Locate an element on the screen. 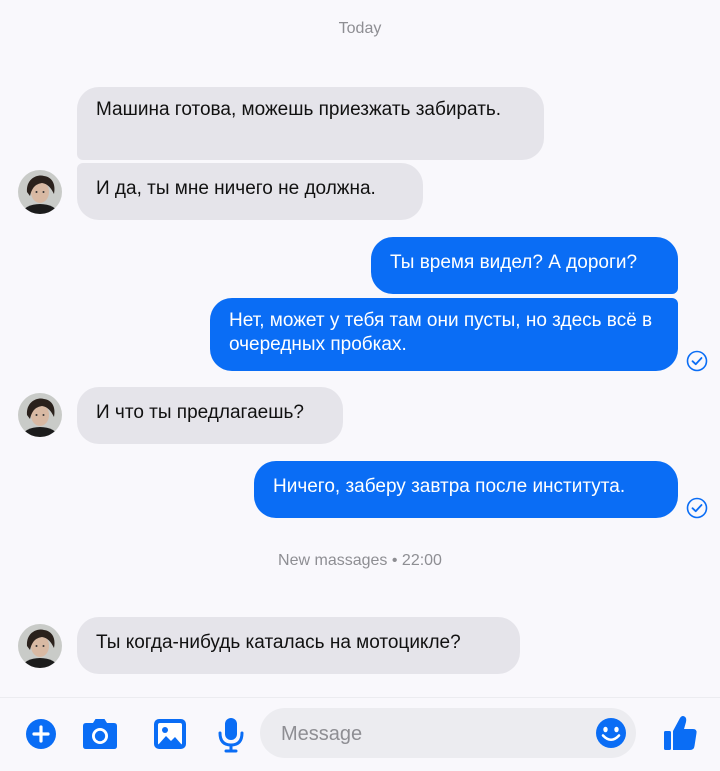 The image size is (720, 771). image-icon is located at coordinates (170, 734).